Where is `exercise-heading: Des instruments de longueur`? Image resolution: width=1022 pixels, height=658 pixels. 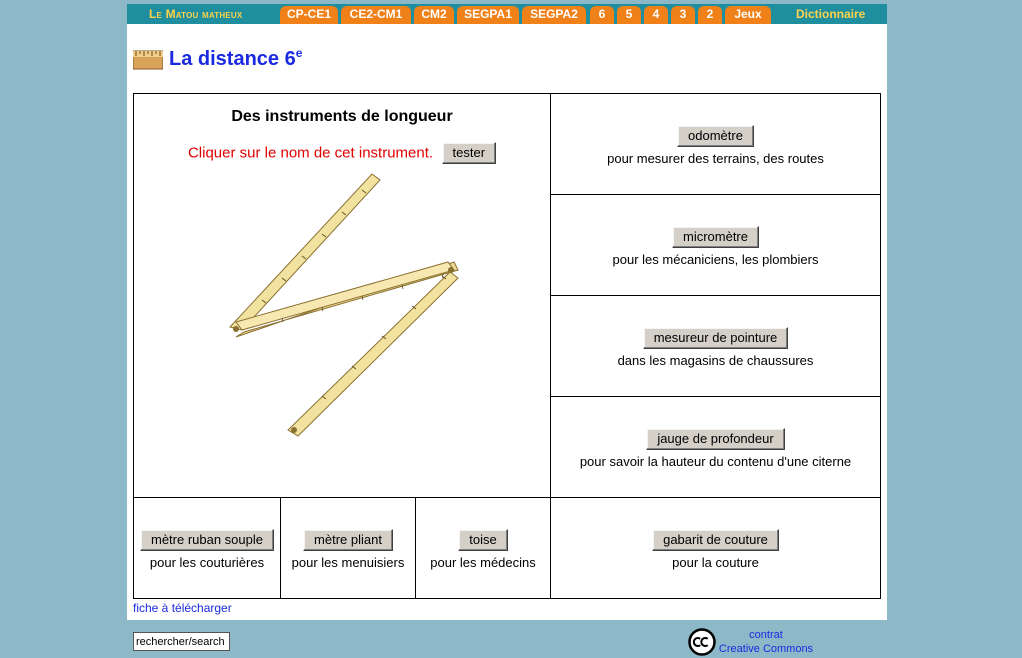 exercise-heading: Des instruments de longueur is located at coordinates (342, 116).